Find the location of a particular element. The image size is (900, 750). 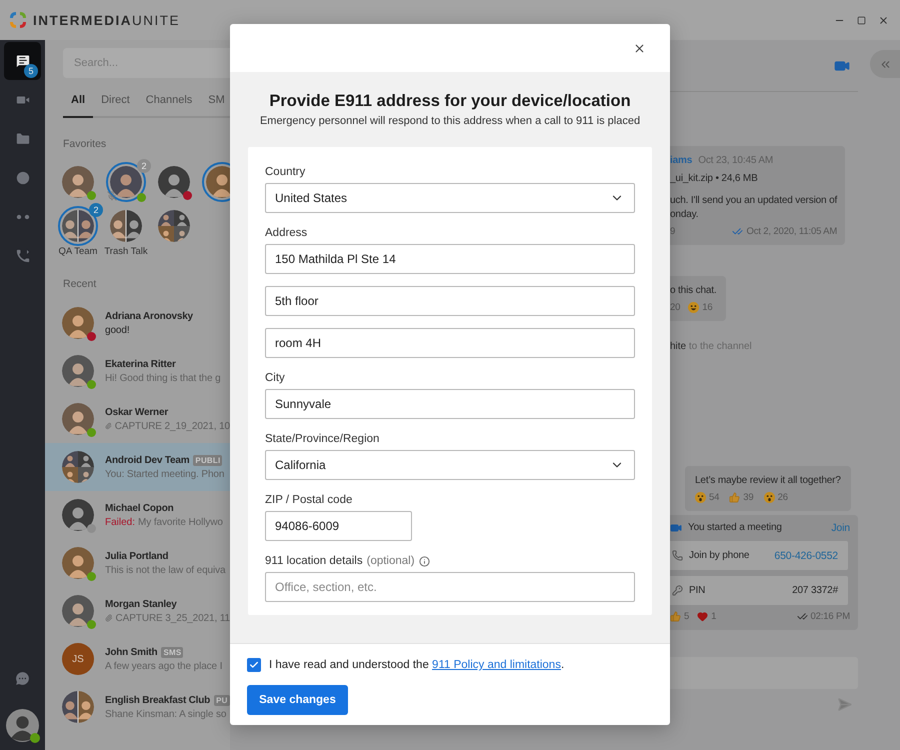

chat-icon is located at coordinates (22, 61).